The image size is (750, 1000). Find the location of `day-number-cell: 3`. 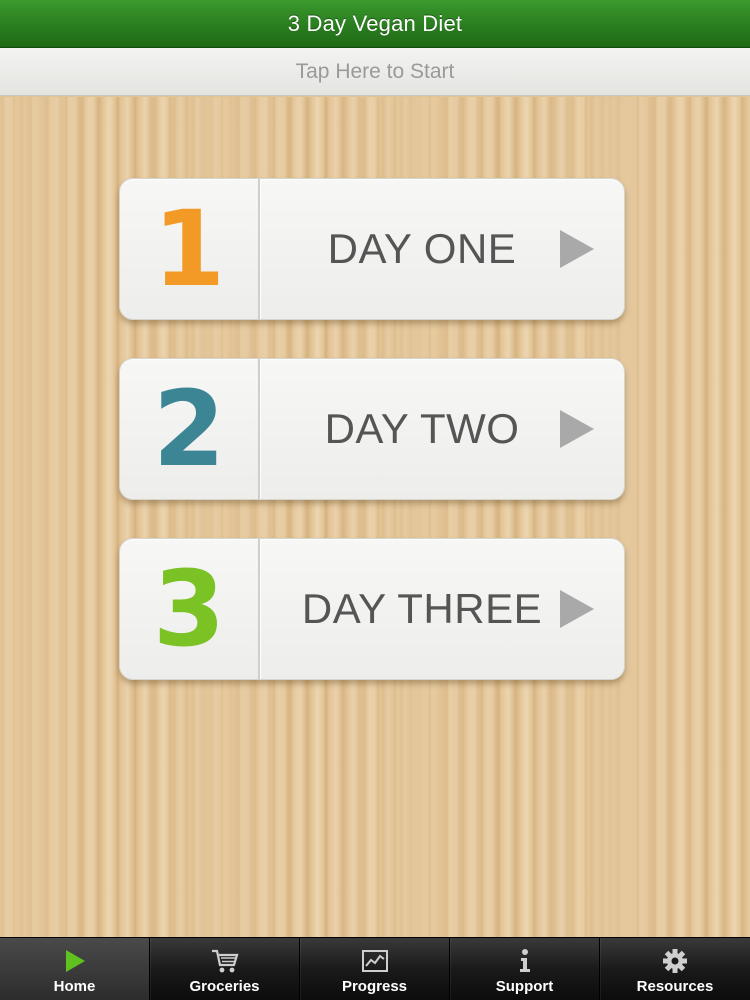

day-number-cell: 3 is located at coordinates (190, 609).